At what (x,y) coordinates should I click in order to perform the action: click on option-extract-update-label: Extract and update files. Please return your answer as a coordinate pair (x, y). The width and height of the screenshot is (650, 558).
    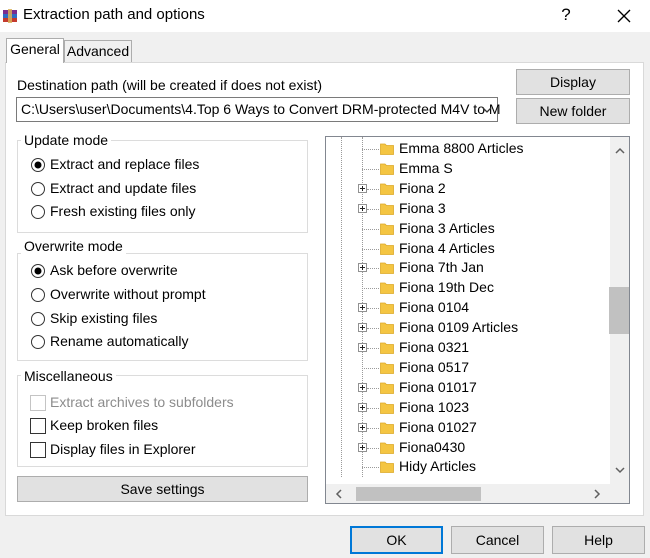
    Looking at the image, I should click on (123, 188).